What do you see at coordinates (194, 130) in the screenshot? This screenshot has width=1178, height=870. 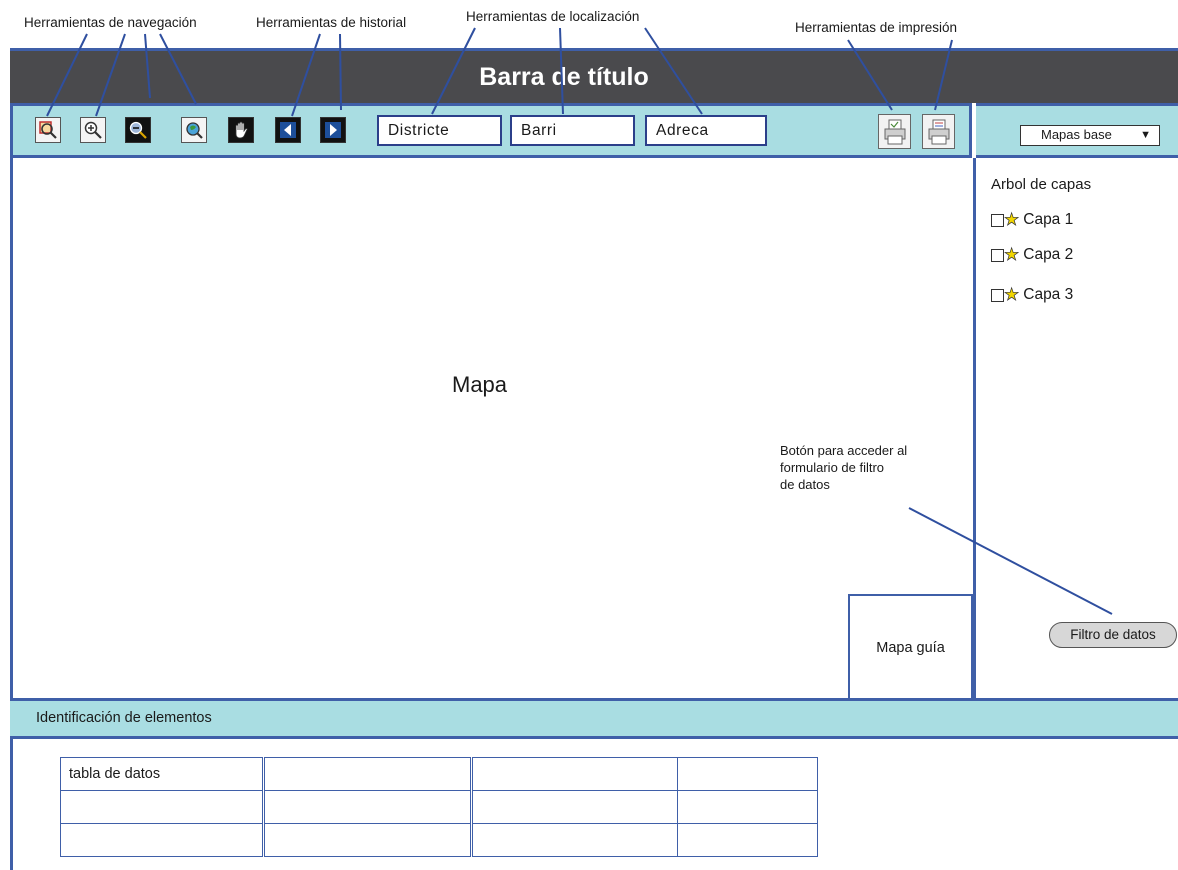 I see `full-extent-icon` at bounding box center [194, 130].